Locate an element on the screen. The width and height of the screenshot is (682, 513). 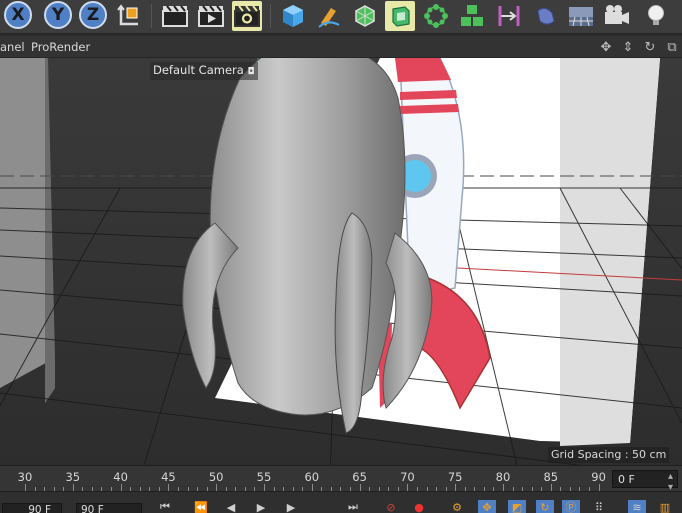
timeline-tick-label: 60 is located at coordinates (312, 477).